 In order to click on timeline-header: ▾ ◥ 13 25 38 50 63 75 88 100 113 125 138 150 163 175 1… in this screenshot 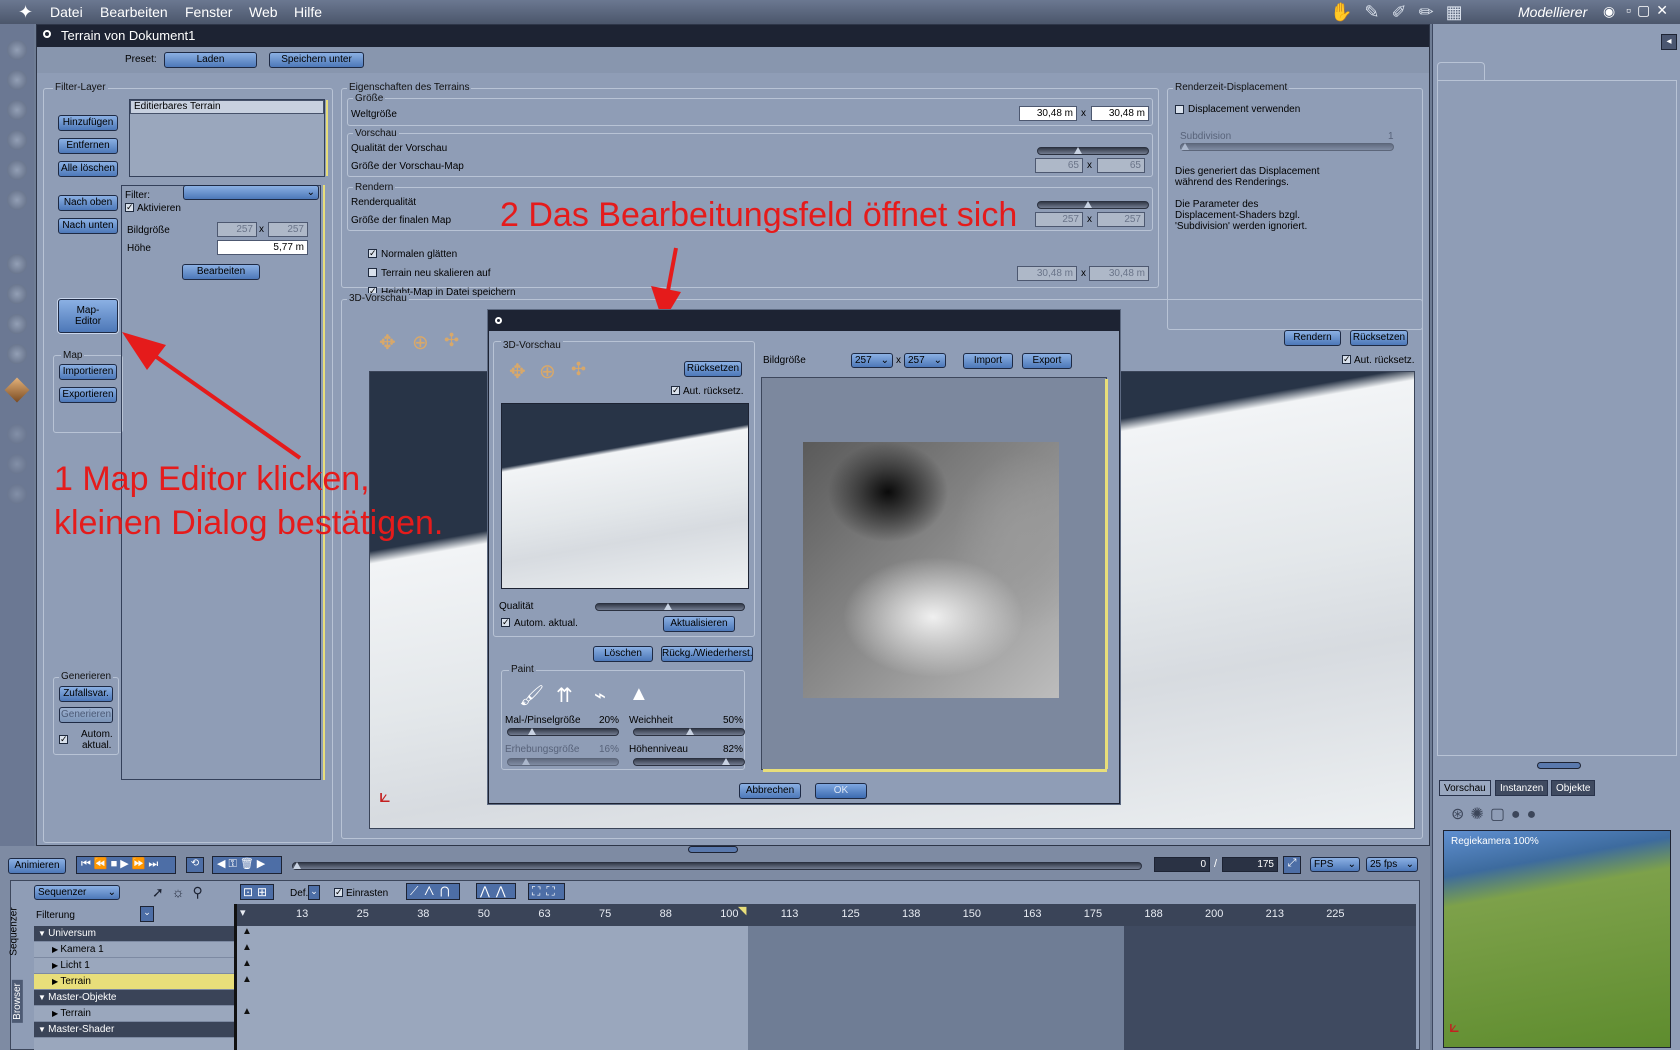, I will do `click(826, 915)`.